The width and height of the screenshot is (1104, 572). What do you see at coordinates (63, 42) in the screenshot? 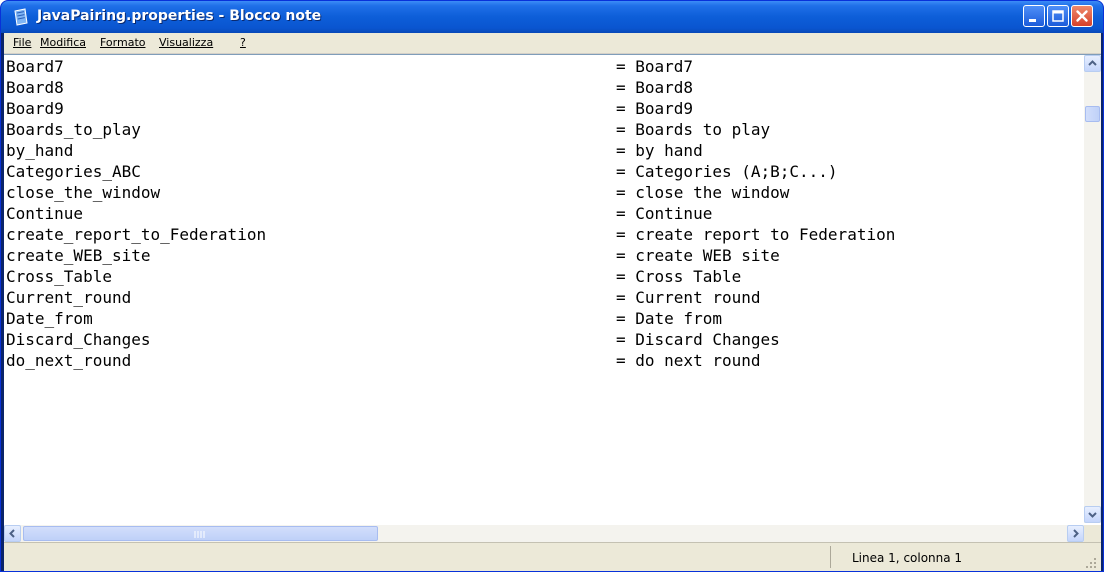
I see `menu-modifica: Modifica` at bounding box center [63, 42].